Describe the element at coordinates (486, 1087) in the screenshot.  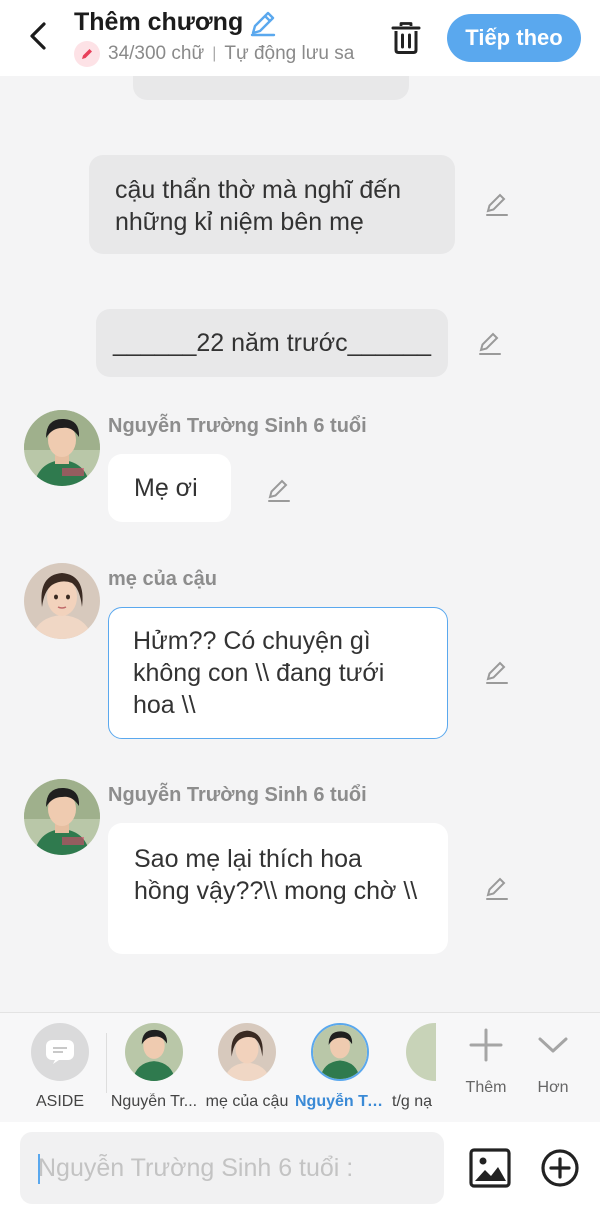
I see `add-character-label: Thêm` at that location.